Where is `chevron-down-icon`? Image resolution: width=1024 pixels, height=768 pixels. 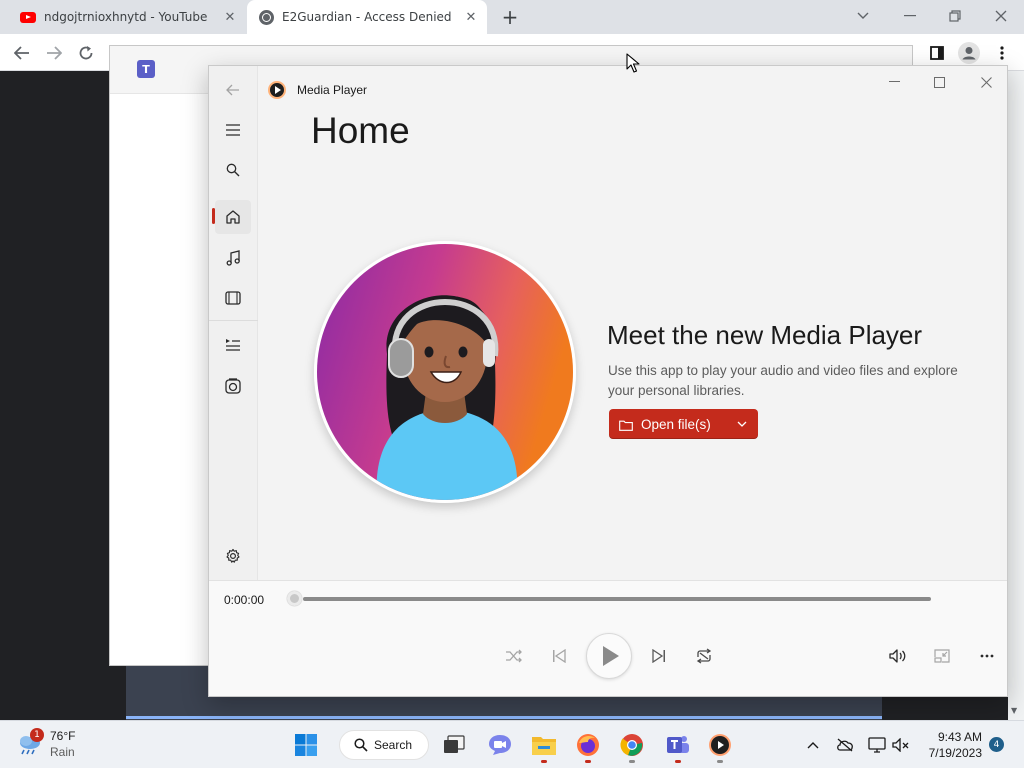
chevron-down-icon is located at coordinates (742, 424).